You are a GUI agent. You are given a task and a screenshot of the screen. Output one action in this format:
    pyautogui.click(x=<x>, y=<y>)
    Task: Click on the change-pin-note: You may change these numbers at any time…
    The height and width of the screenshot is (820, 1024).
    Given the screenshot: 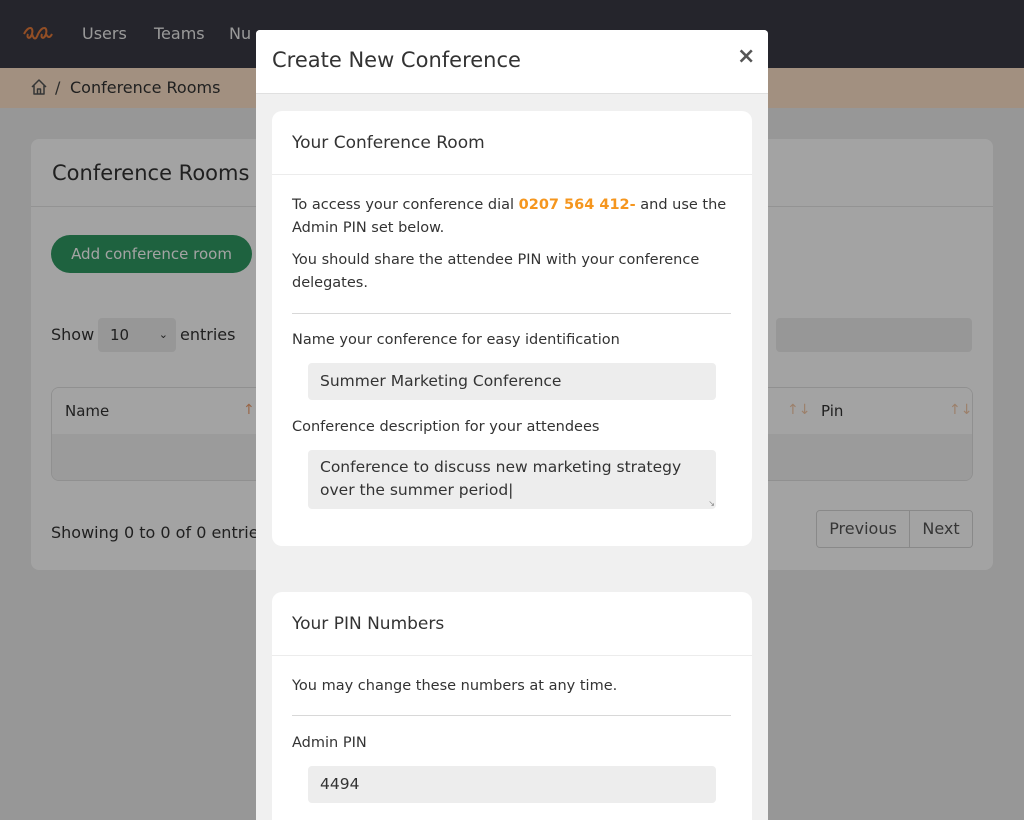 What is the action you would take?
    pyautogui.click(x=455, y=686)
    